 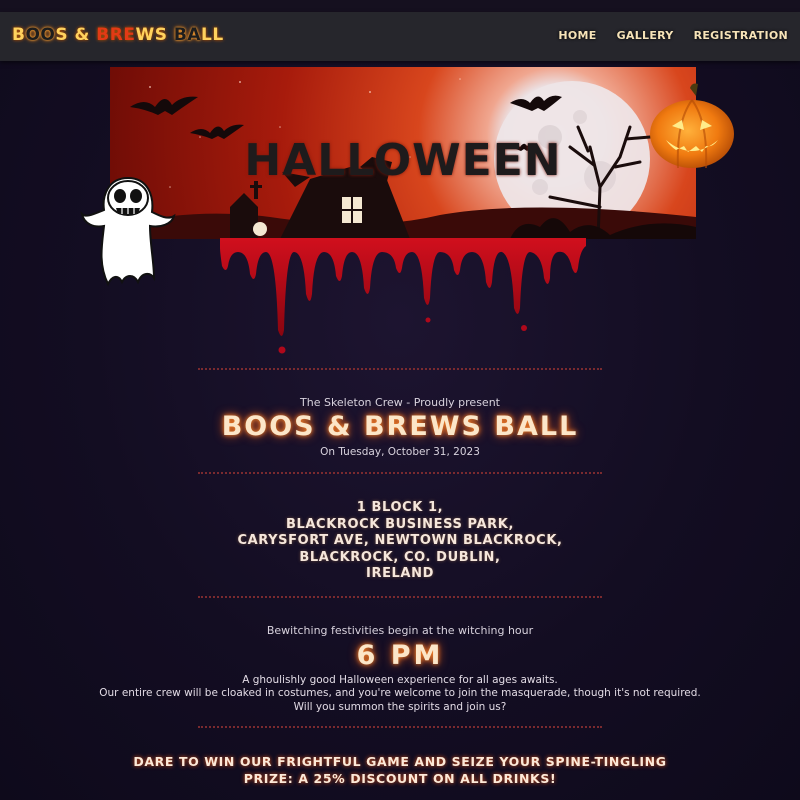 What do you see at coordinates (400, 778) in the screenshot?
I see `dare-line: PRIZE: A 25% DISCOUNT ON ALL DRINKS!` at bounding box center [400, 778].